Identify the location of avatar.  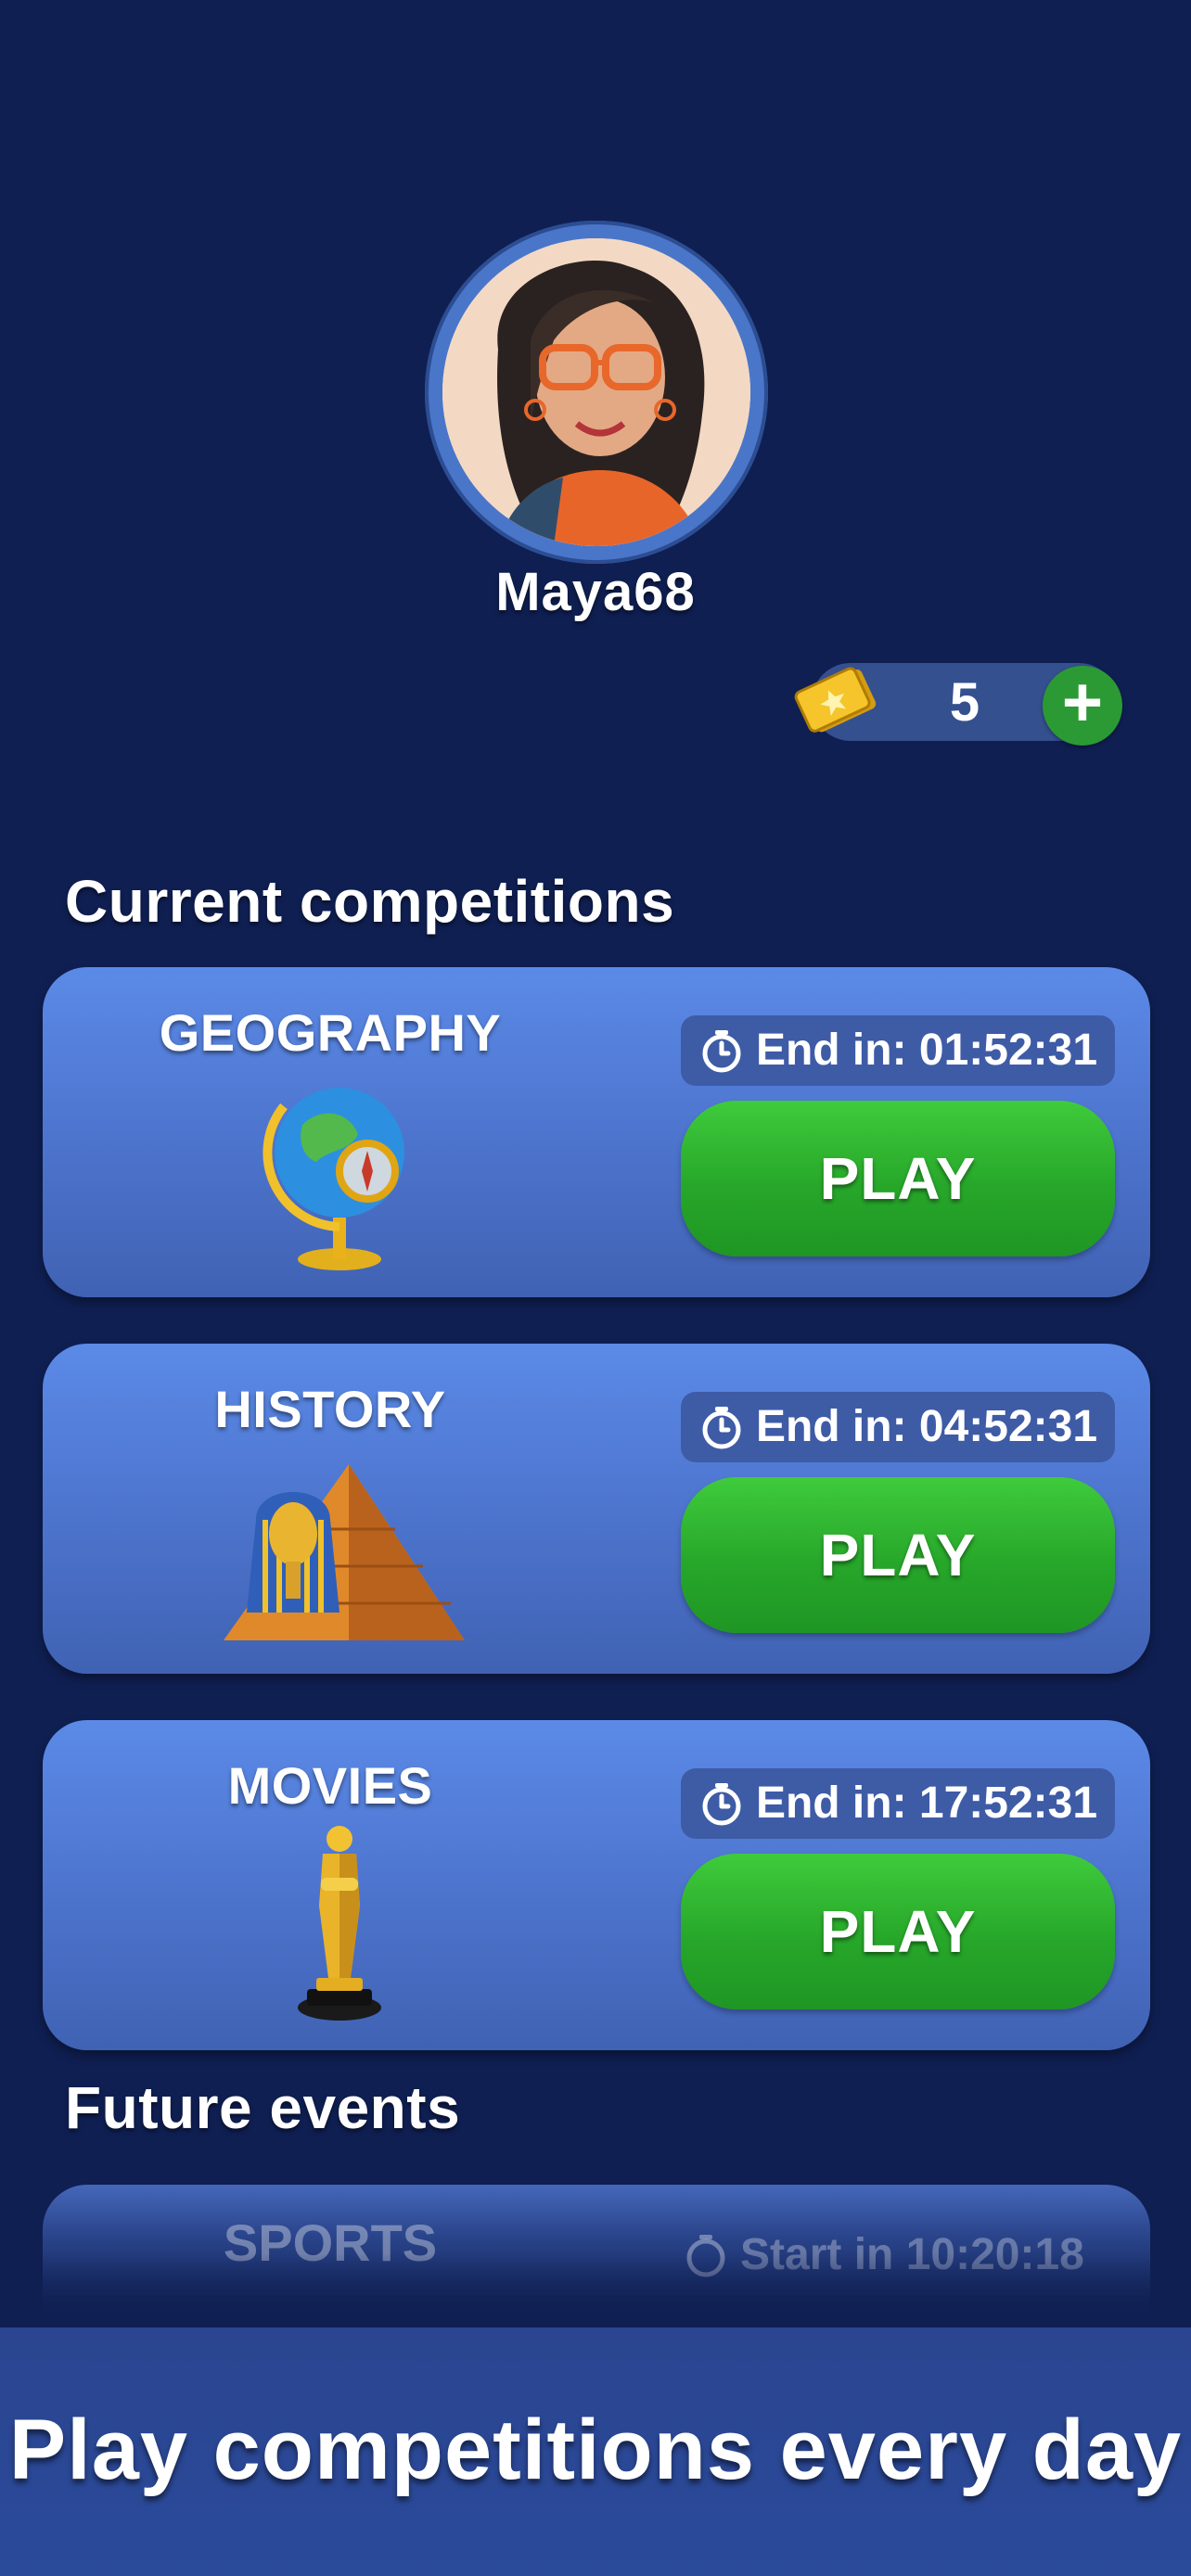
(596, 392).